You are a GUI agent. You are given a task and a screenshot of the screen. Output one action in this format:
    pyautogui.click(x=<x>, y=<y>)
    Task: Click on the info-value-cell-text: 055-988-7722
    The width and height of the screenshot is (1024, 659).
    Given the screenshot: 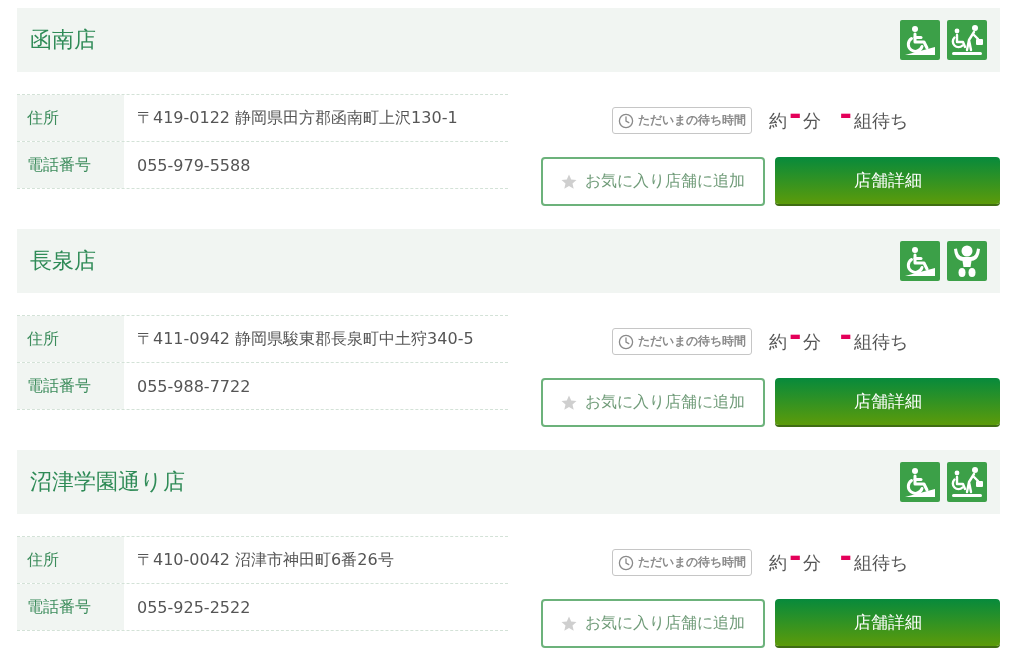 What is the action you would take?
    pyautogui.click(x=193, y=386)
    